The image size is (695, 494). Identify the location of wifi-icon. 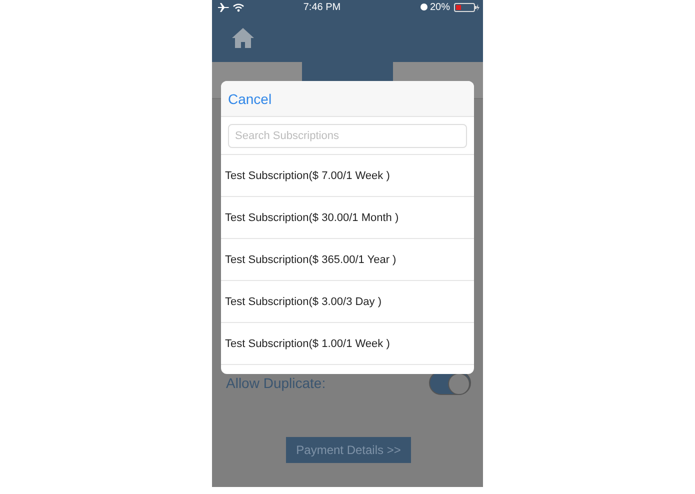
(238, 7).